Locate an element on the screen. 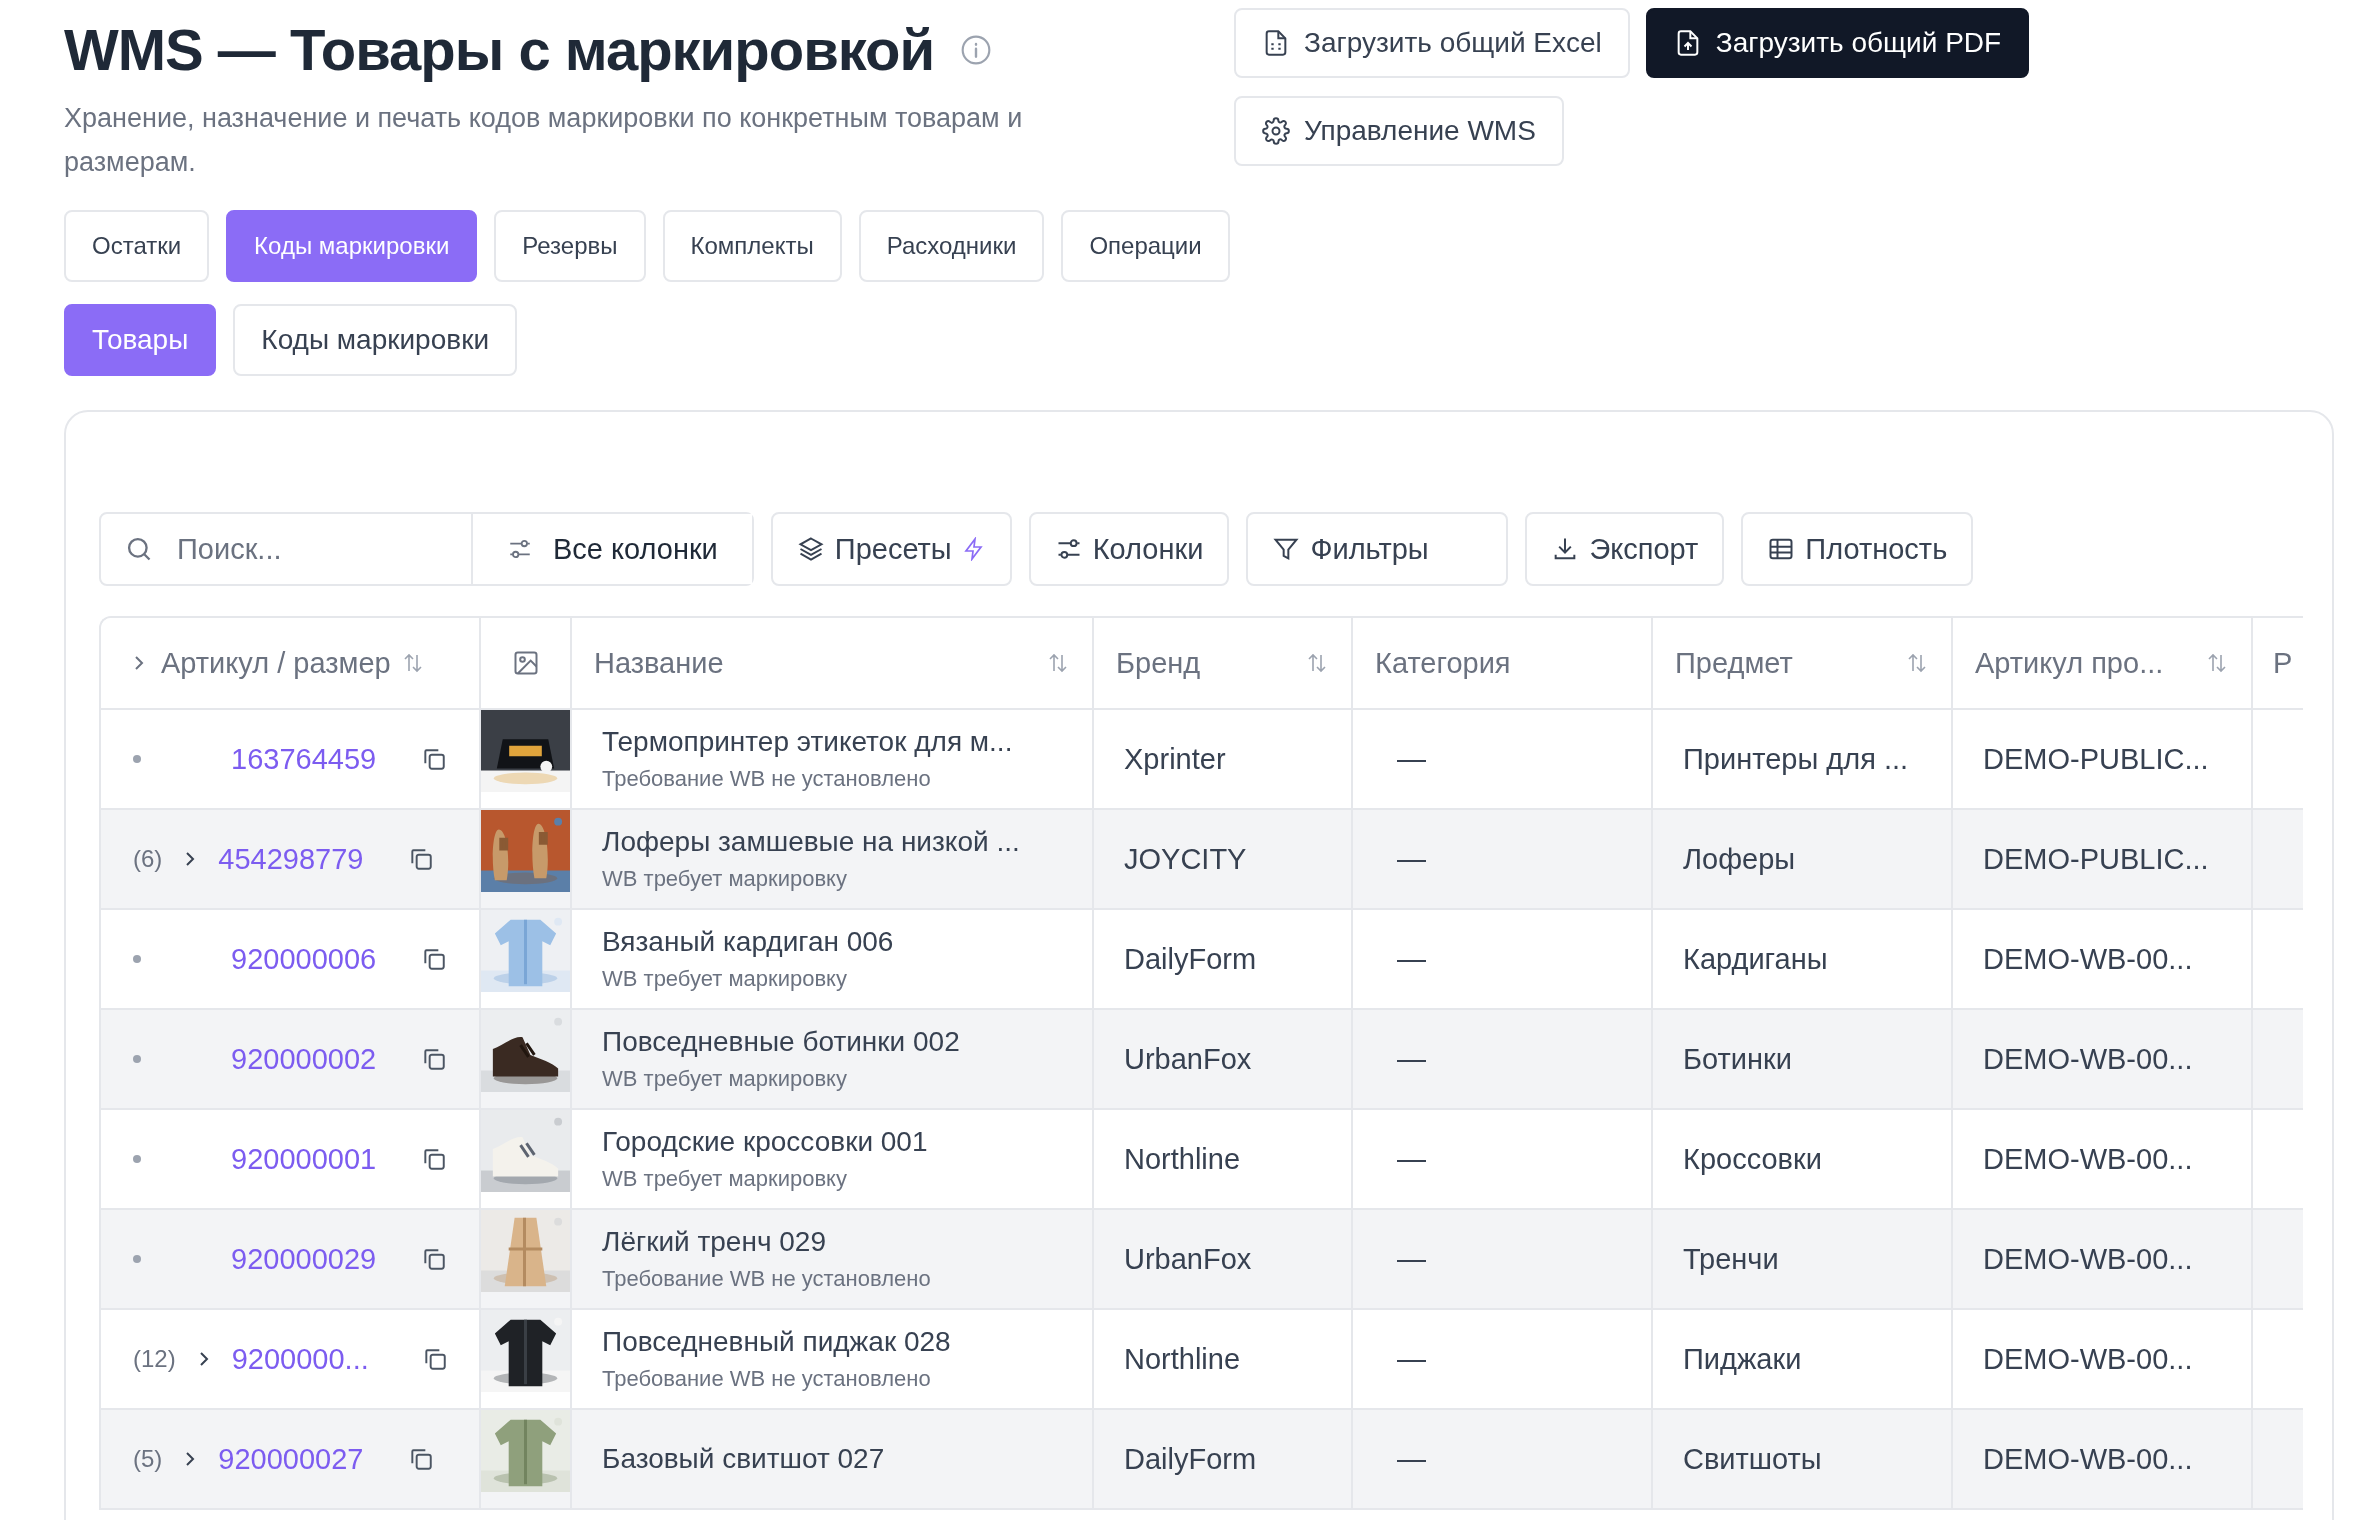 This screenshot has width=2360, height=1520. section-tab: Расходники is located at coordinates (951, 246).